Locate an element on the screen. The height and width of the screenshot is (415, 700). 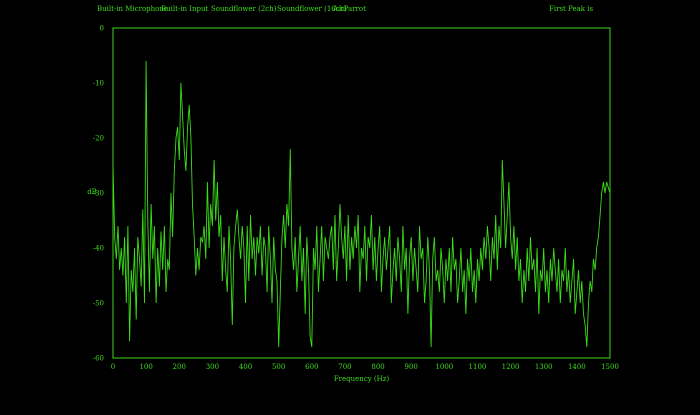
y-tick-label: -10 is located at coordinates (98, 84).